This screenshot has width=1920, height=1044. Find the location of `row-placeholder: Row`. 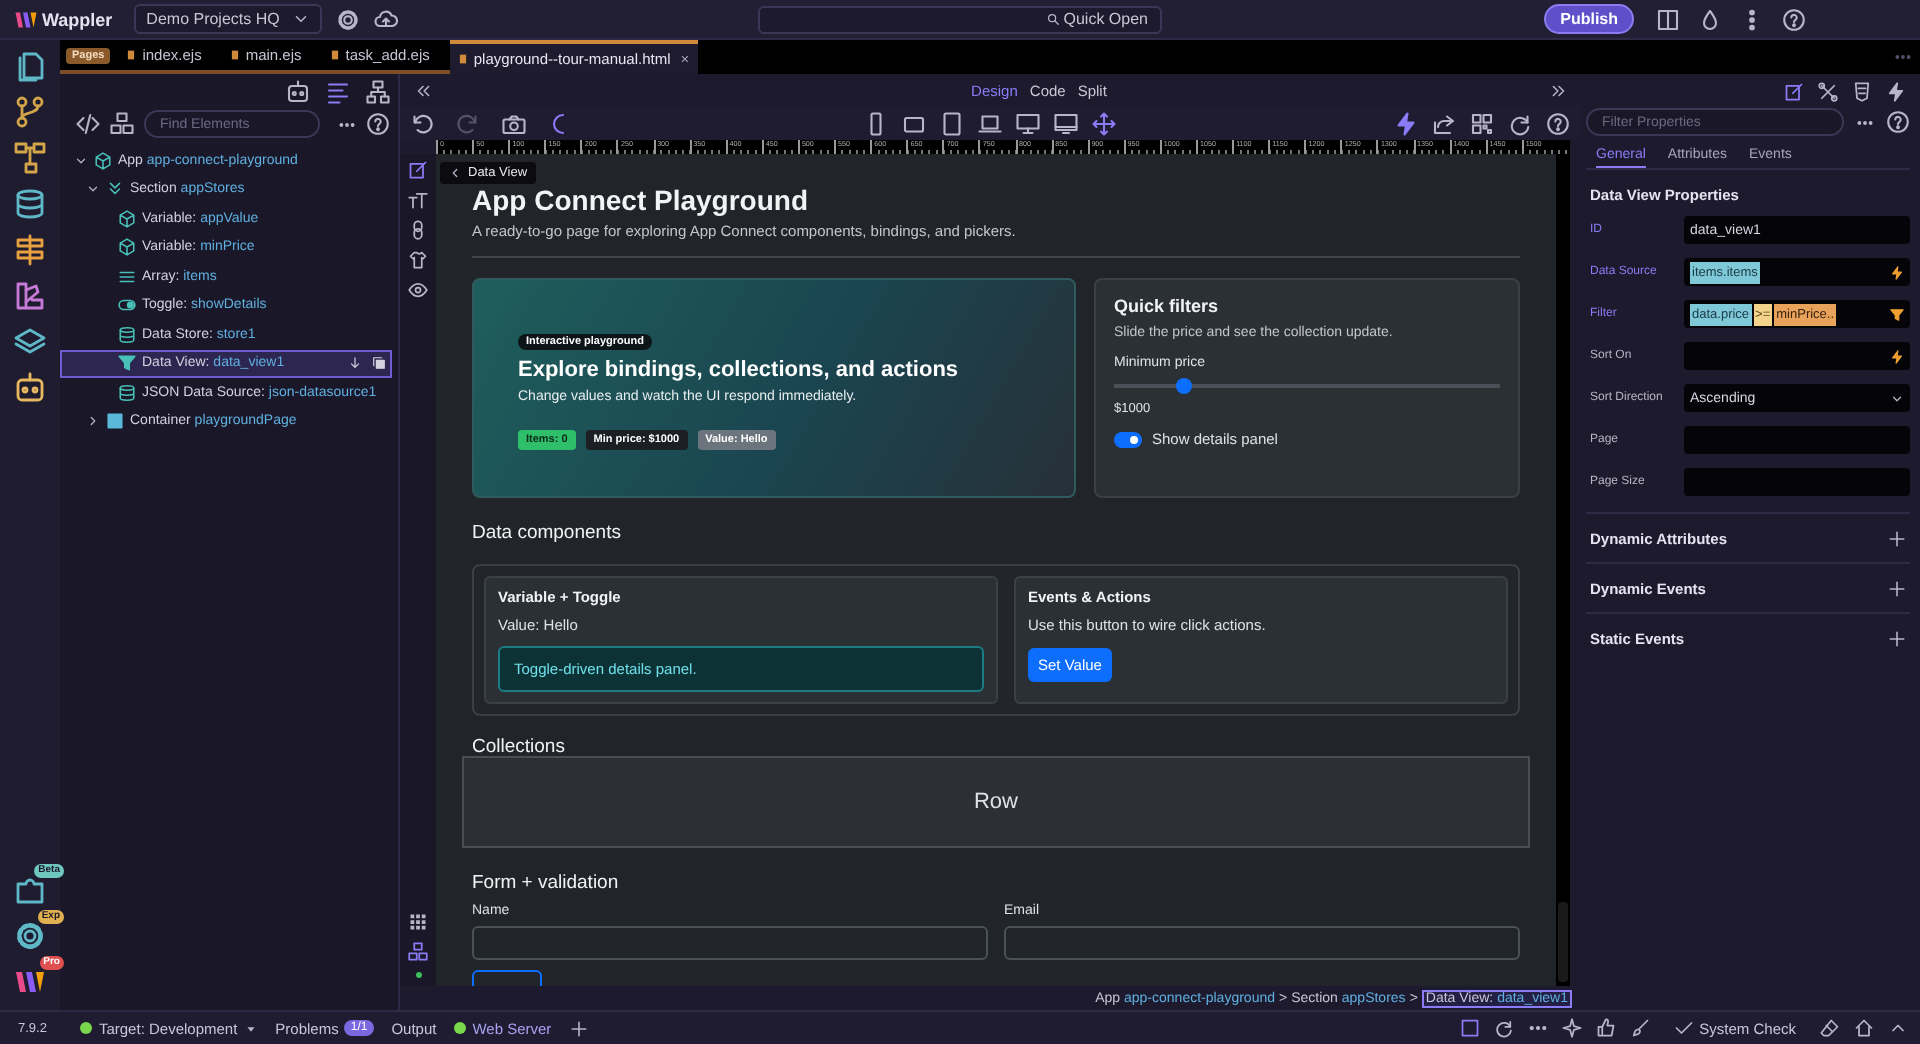

row-placeholder: Row is located at coordinates (996, 802).